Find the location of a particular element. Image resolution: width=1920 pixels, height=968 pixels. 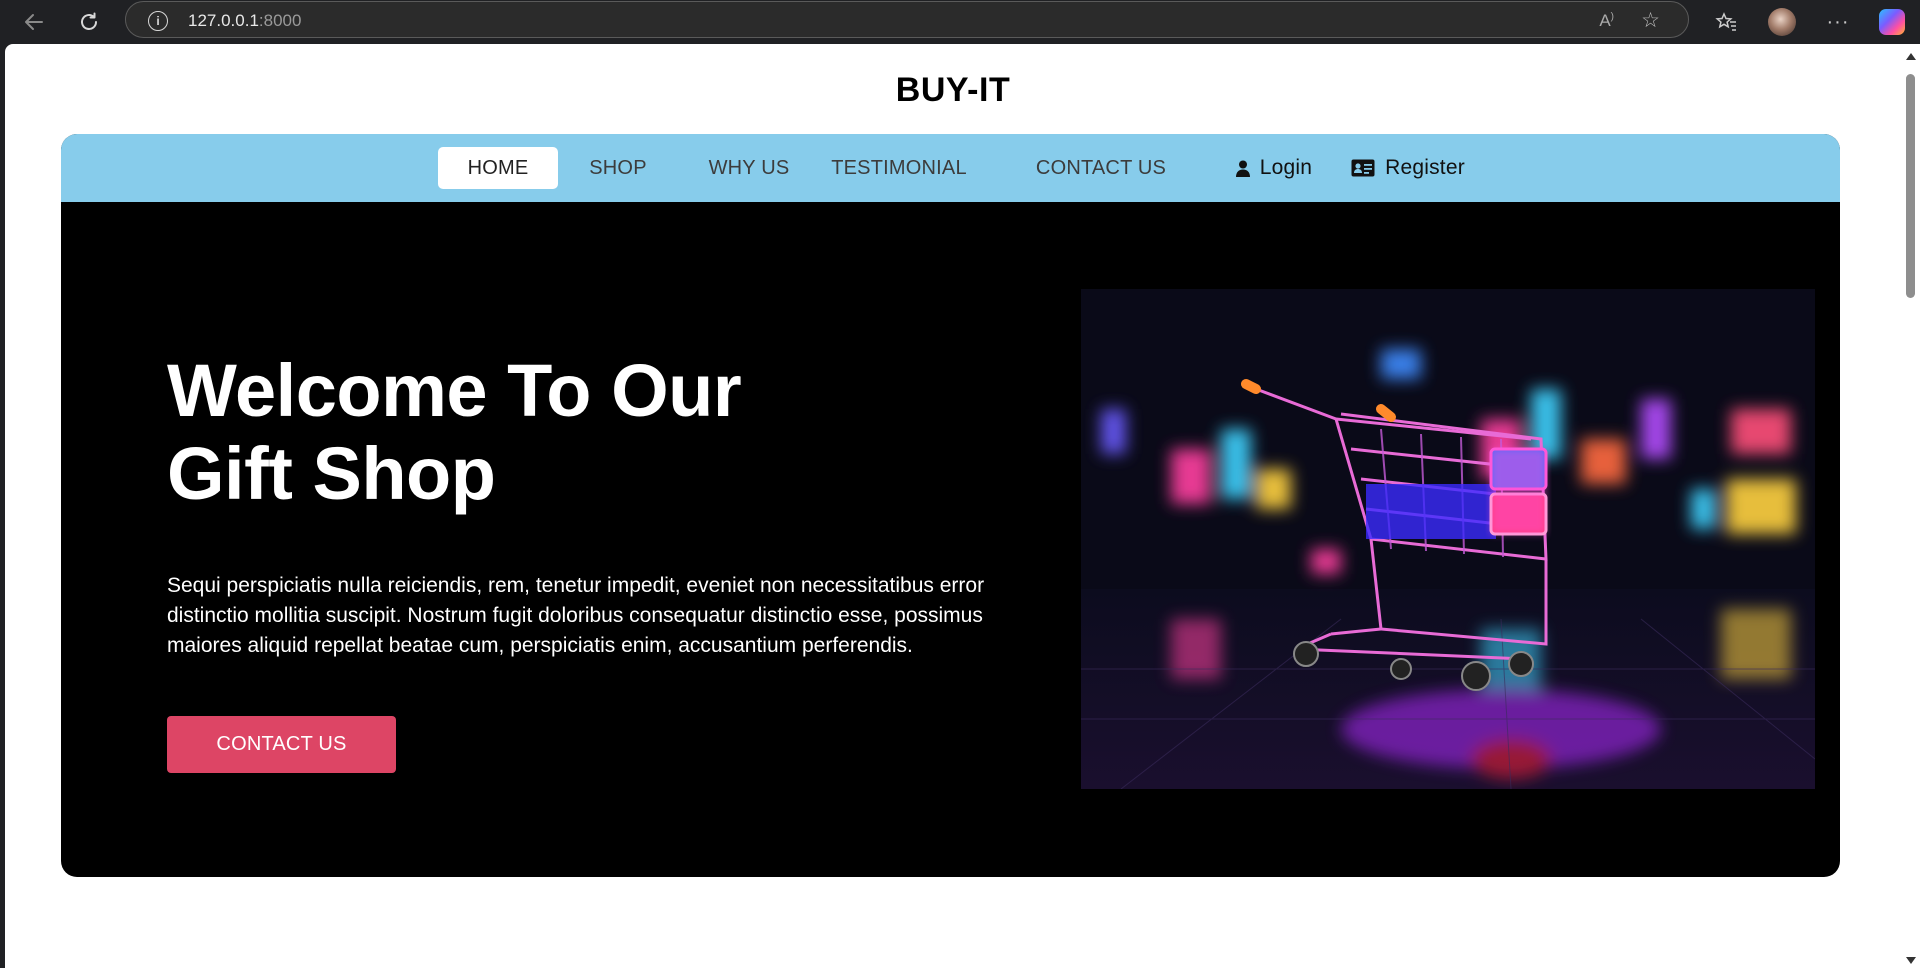

nav-item-contact-us: CONTACT US is located at coordinates (1101, 168).